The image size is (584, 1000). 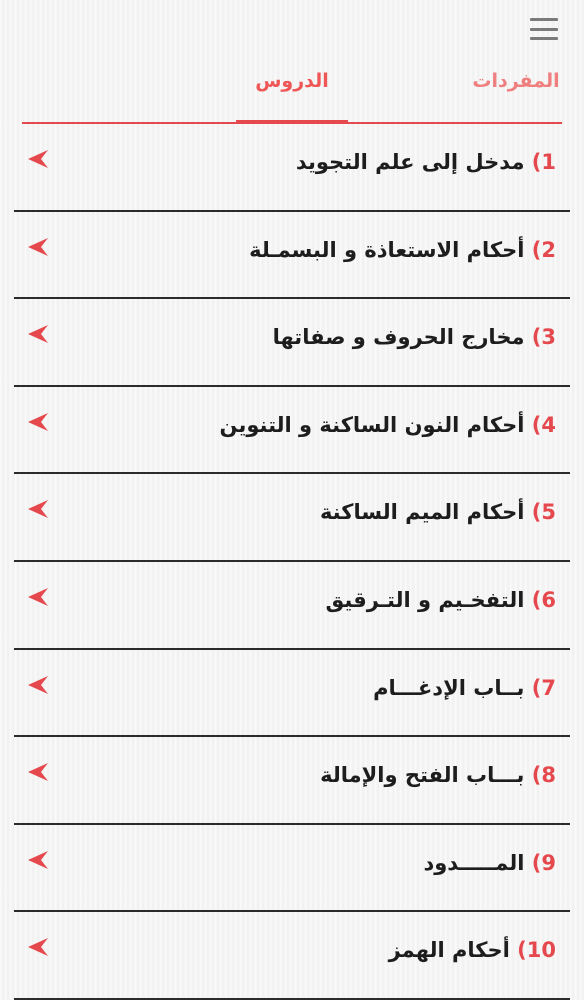 What do you see at coordinates (543, 162) in the screenshot?
I see `lesson-number: 1)` at bounding box center [543, 162].